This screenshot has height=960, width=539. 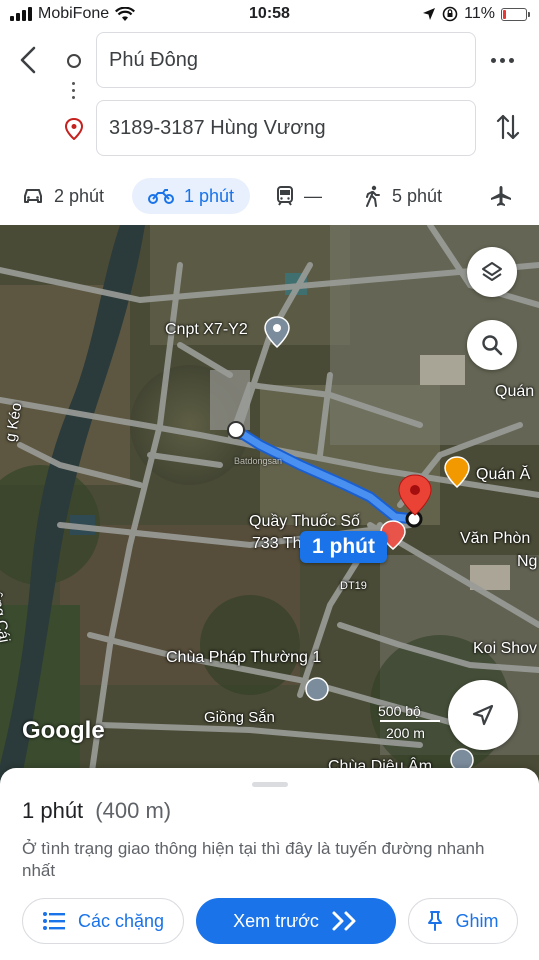 I want to click on back-button, so click(x=30, y=60).